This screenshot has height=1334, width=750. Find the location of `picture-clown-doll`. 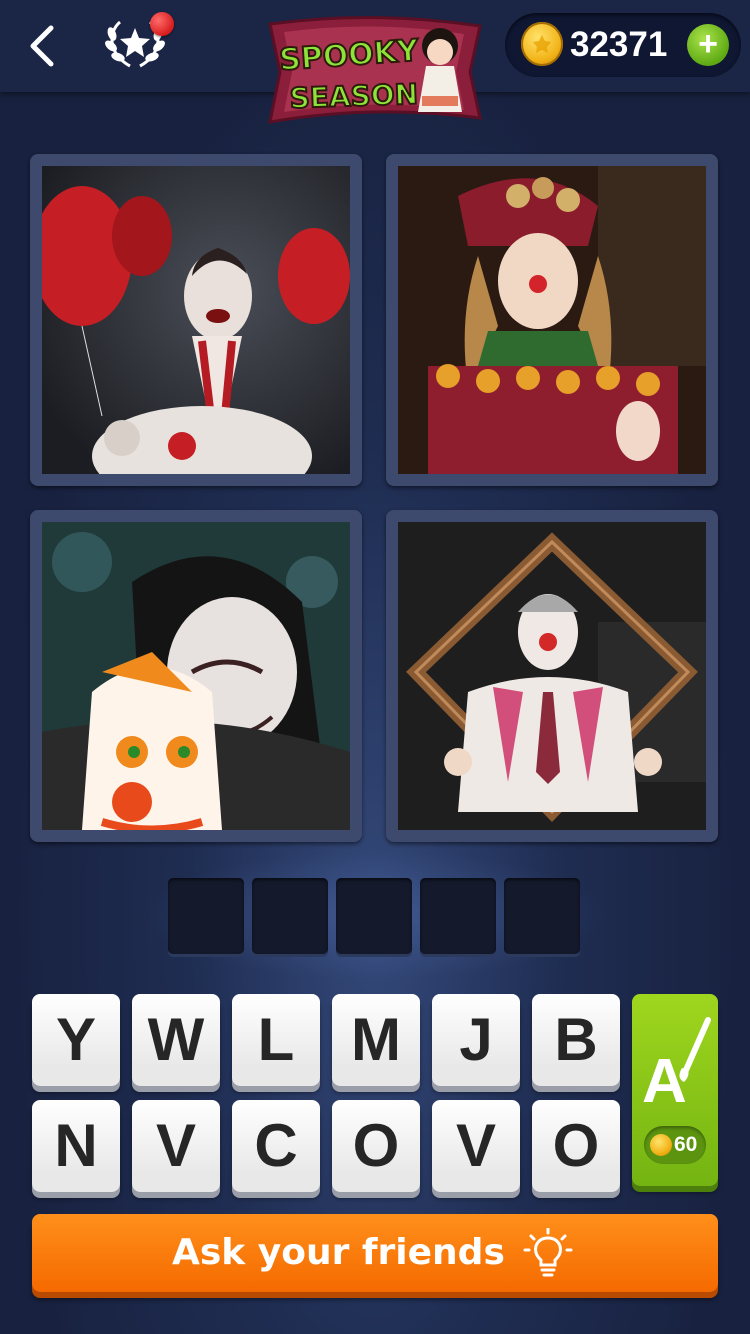

picture-clown-doll is located at coordinates (552, 320).